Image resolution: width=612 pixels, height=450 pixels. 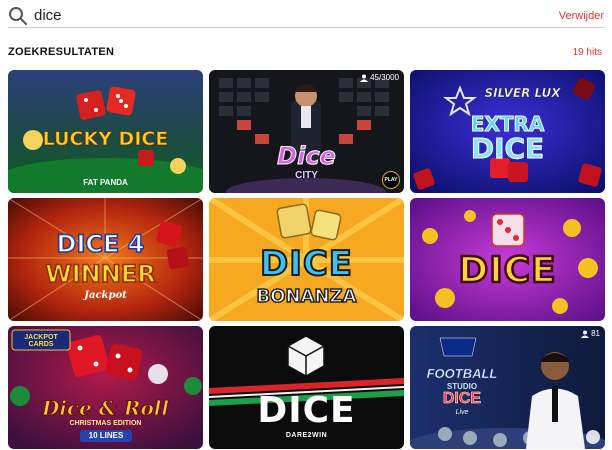 I want to click on player-count: 81, so click(x=590, y=333).